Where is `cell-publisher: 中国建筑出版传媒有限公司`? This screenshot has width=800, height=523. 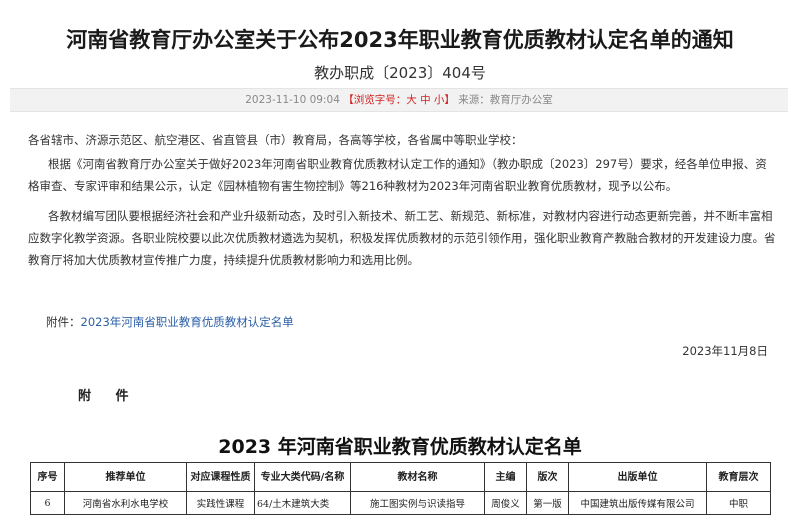 cell-publisher: 中国建筑出版传媒有限公司 is located at coordinates (637, 503).